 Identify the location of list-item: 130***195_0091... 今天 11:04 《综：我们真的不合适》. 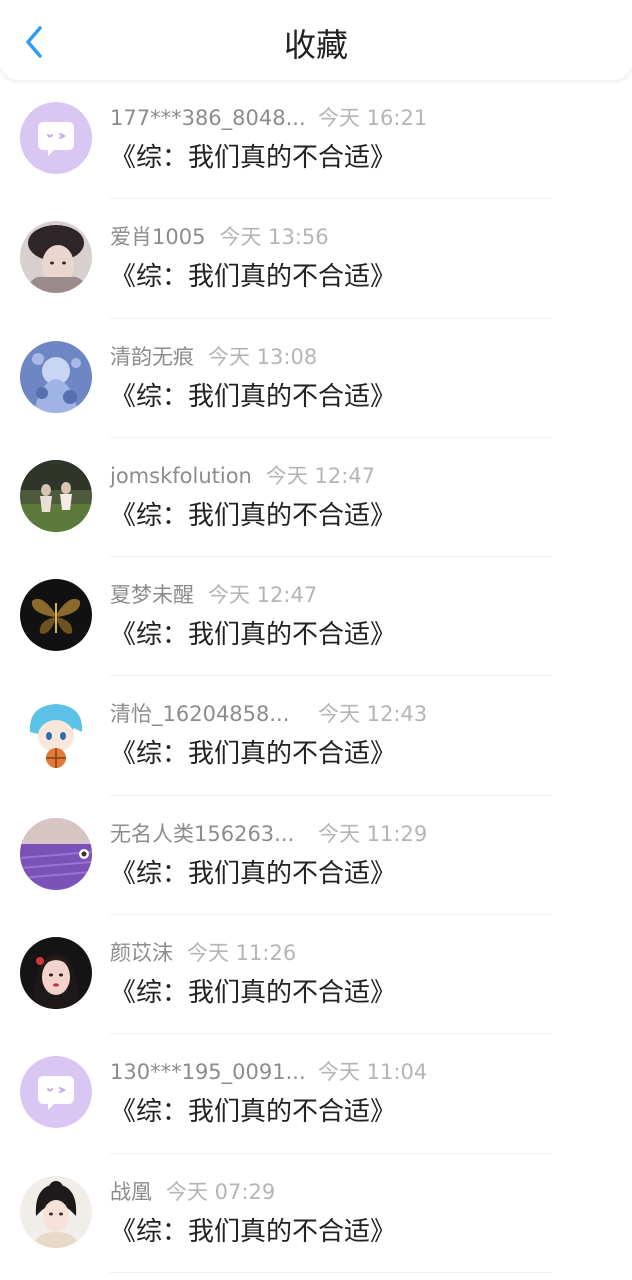
(316, 1094).